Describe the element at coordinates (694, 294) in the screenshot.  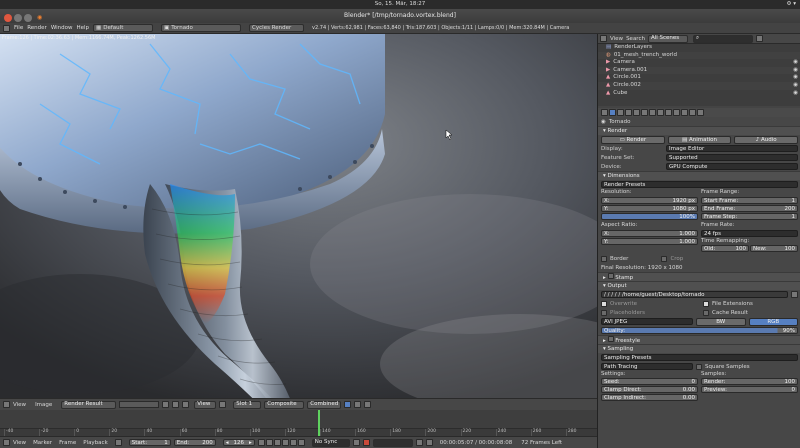
I see `output-path-field: / / / / / /home/guest/Desktop/tornado` at that location.